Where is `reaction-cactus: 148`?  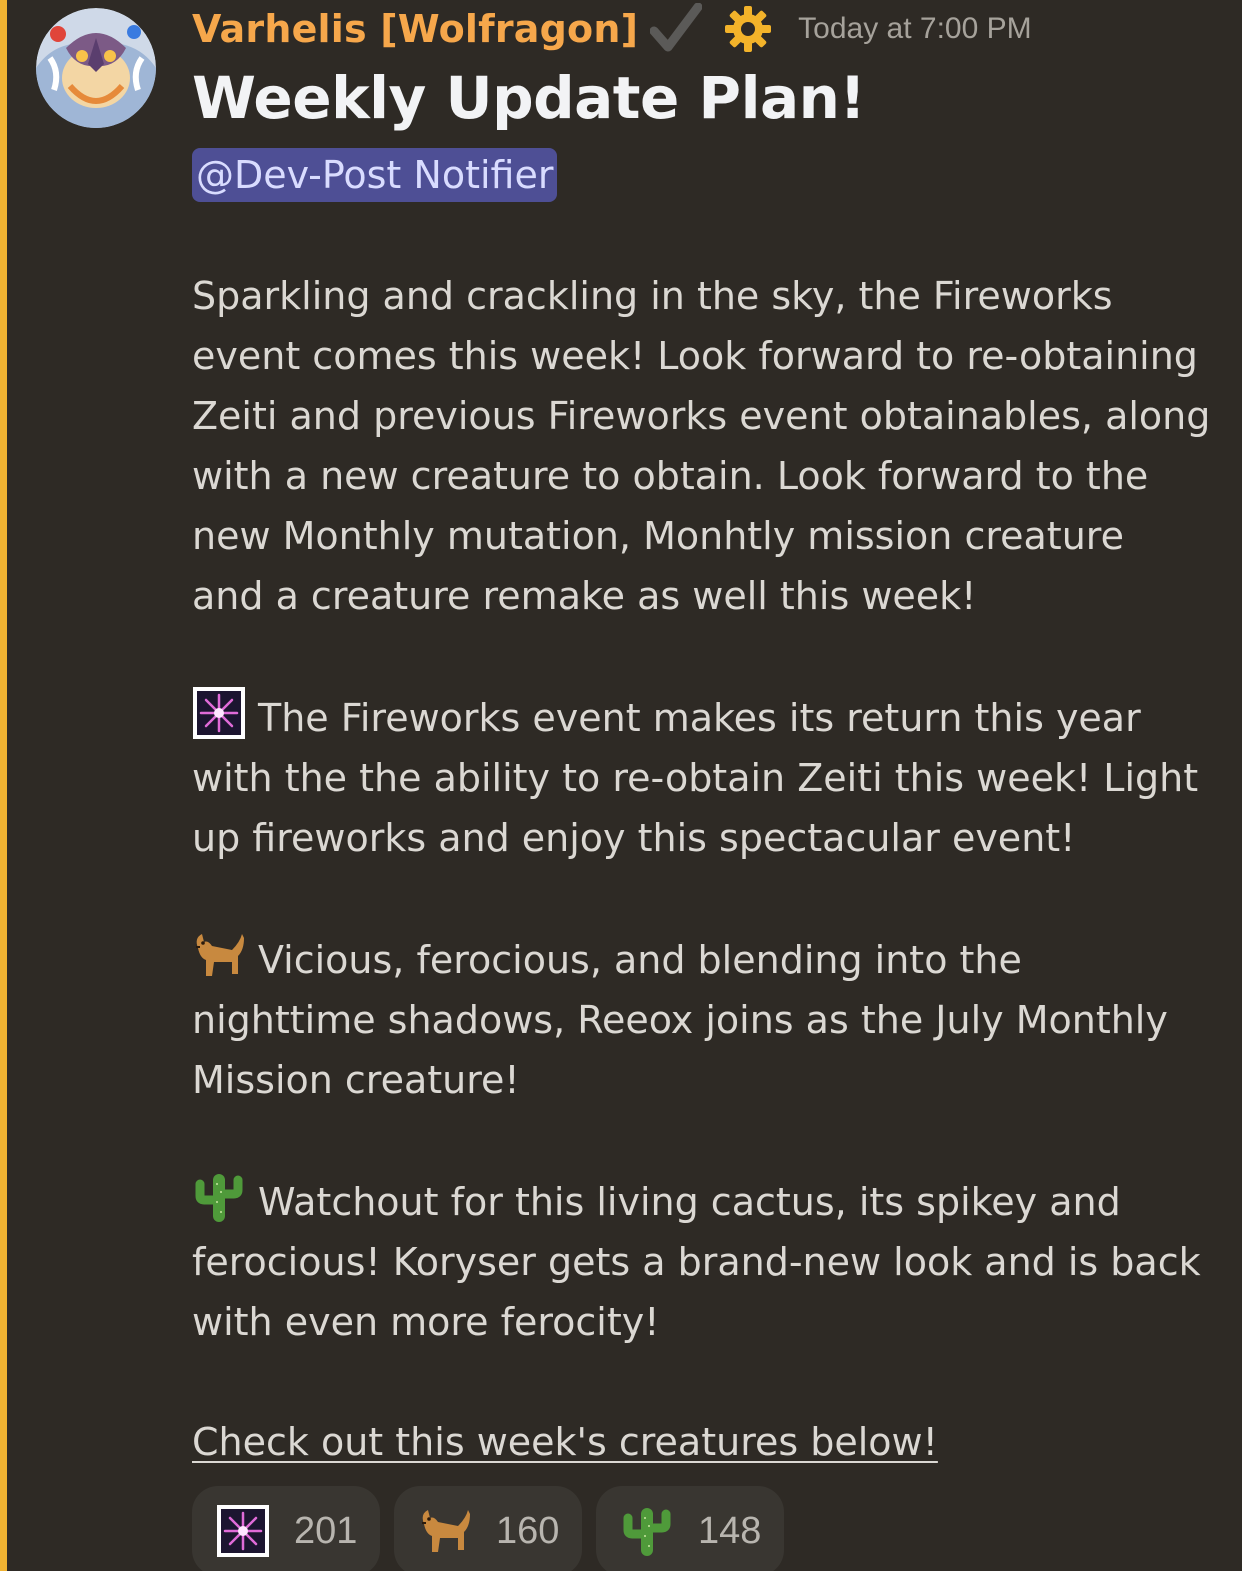 reaction-cactus: 148 is located at coordinates (690, 1528).